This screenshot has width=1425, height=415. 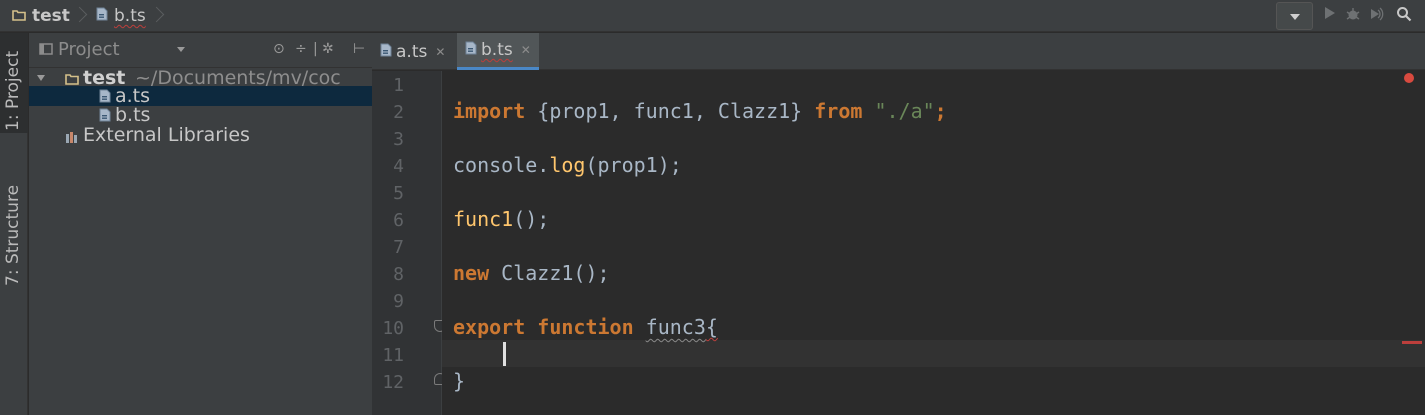 I want to click on code-line-12: }, so click(x=459, y=381).